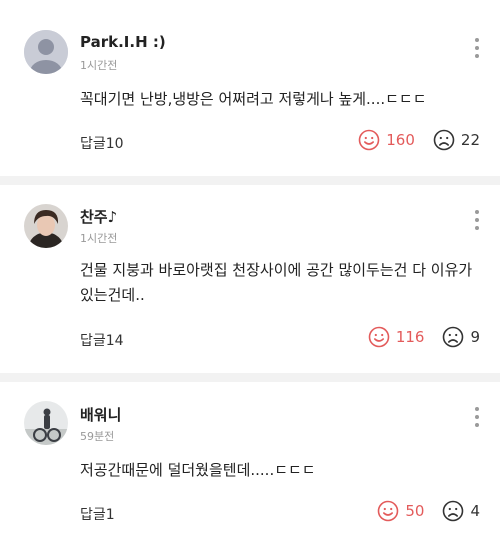 This screenshot has height=550, width=500. Describe the element at coordinates (419, 140) in the screenshot. I see `reaction-bar: 160 22` at that location.